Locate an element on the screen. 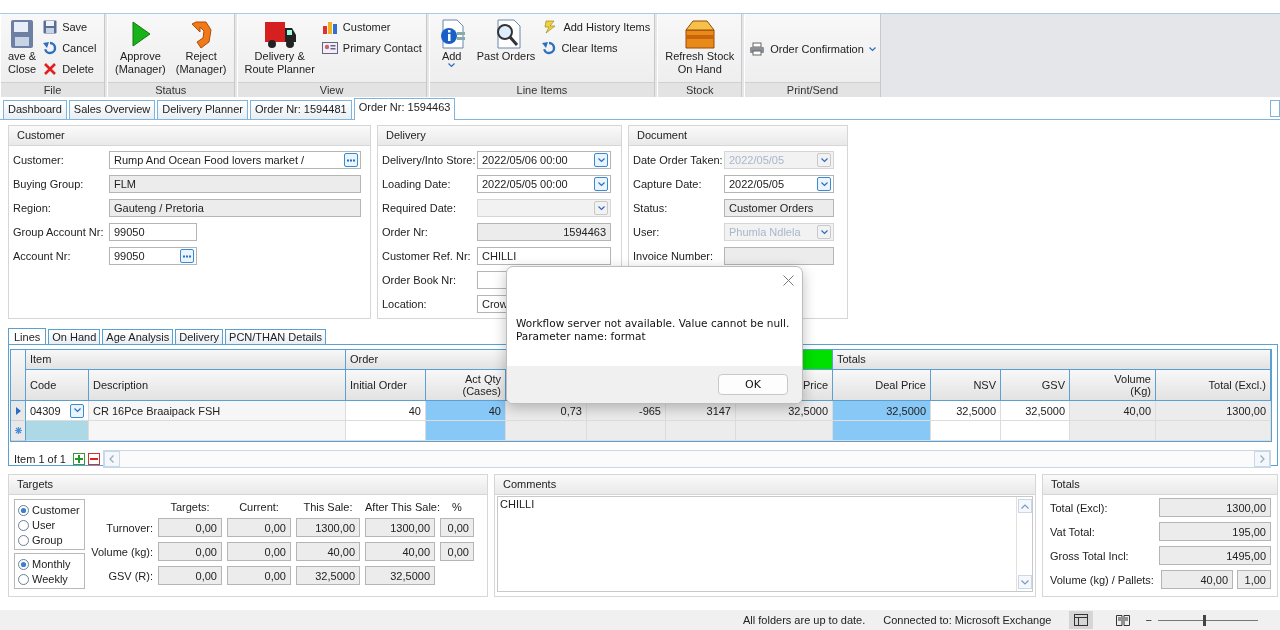  document-tab: Order Nr: 1594463 is located at coordinates (404, 109).